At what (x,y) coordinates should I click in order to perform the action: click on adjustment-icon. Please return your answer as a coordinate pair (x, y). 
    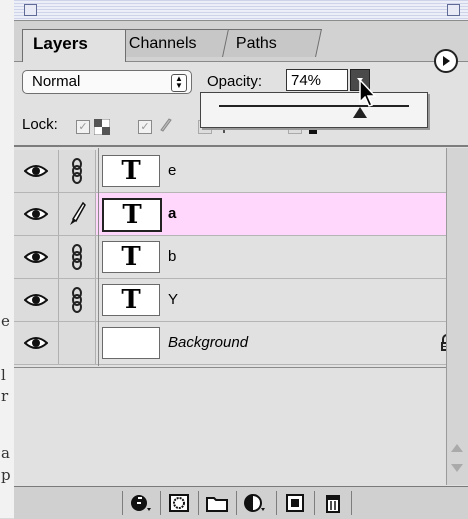
    Looking at the image, I should click on (254, 503).